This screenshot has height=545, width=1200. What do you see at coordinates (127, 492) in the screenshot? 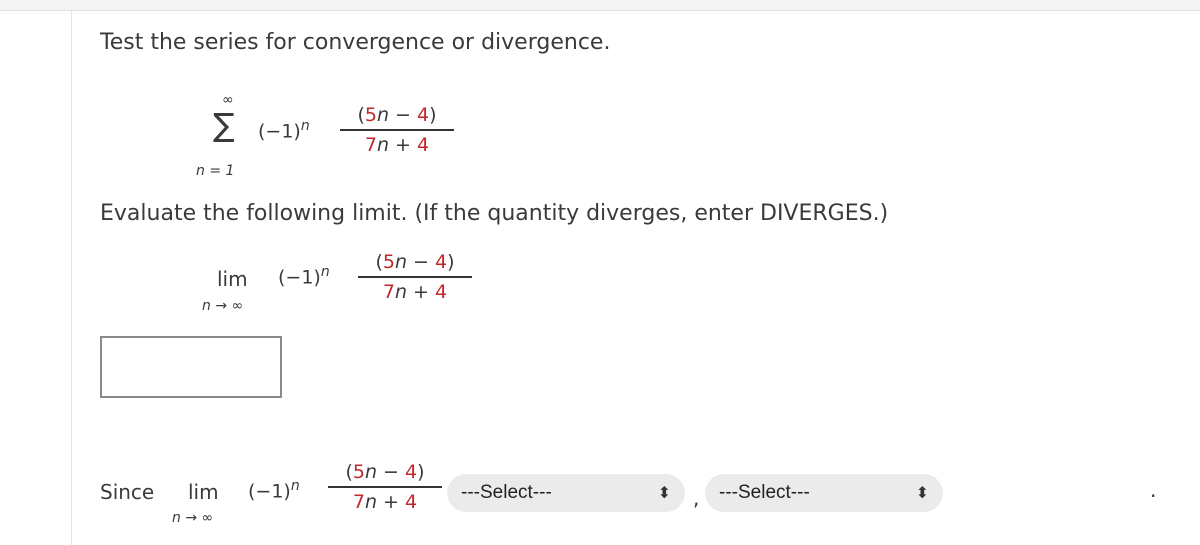
I see `since-label: Since` at bounding box center [127, 492].